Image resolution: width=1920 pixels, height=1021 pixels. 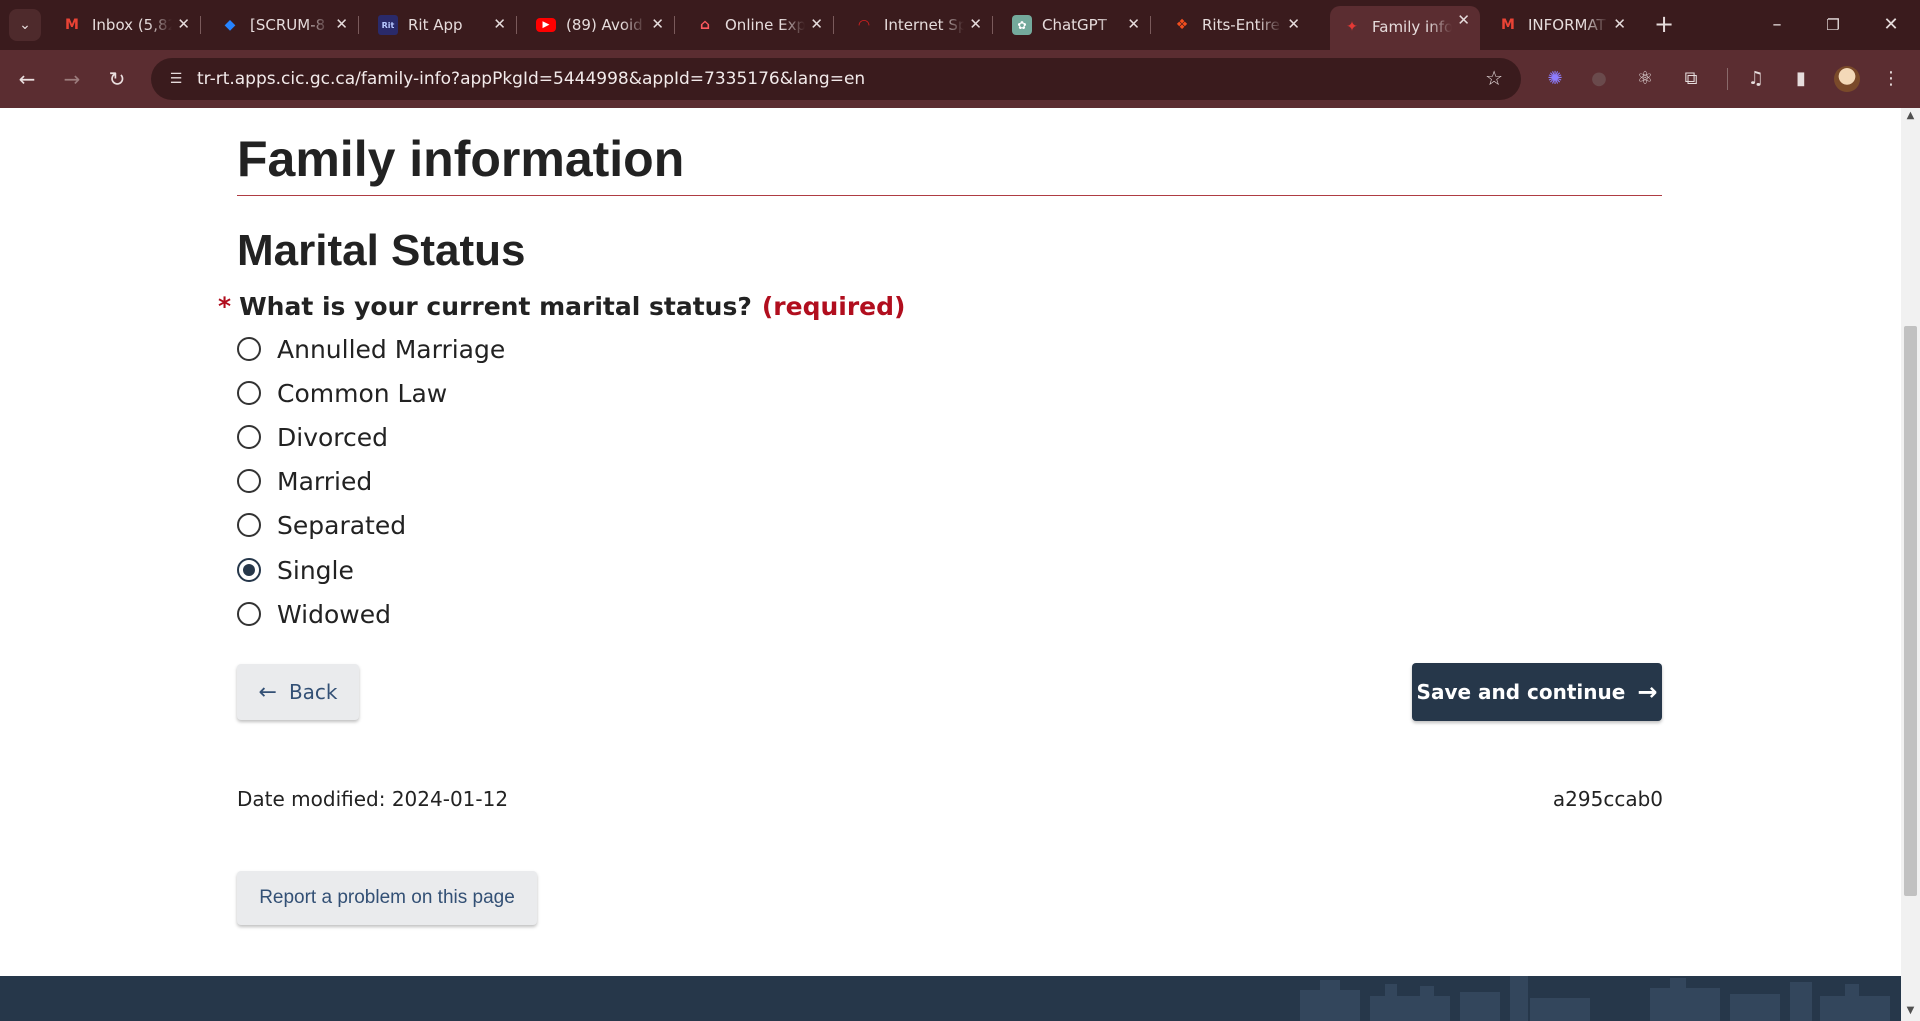 I want to click on forward-arrow-icon: →, so click(x=72, y=79).